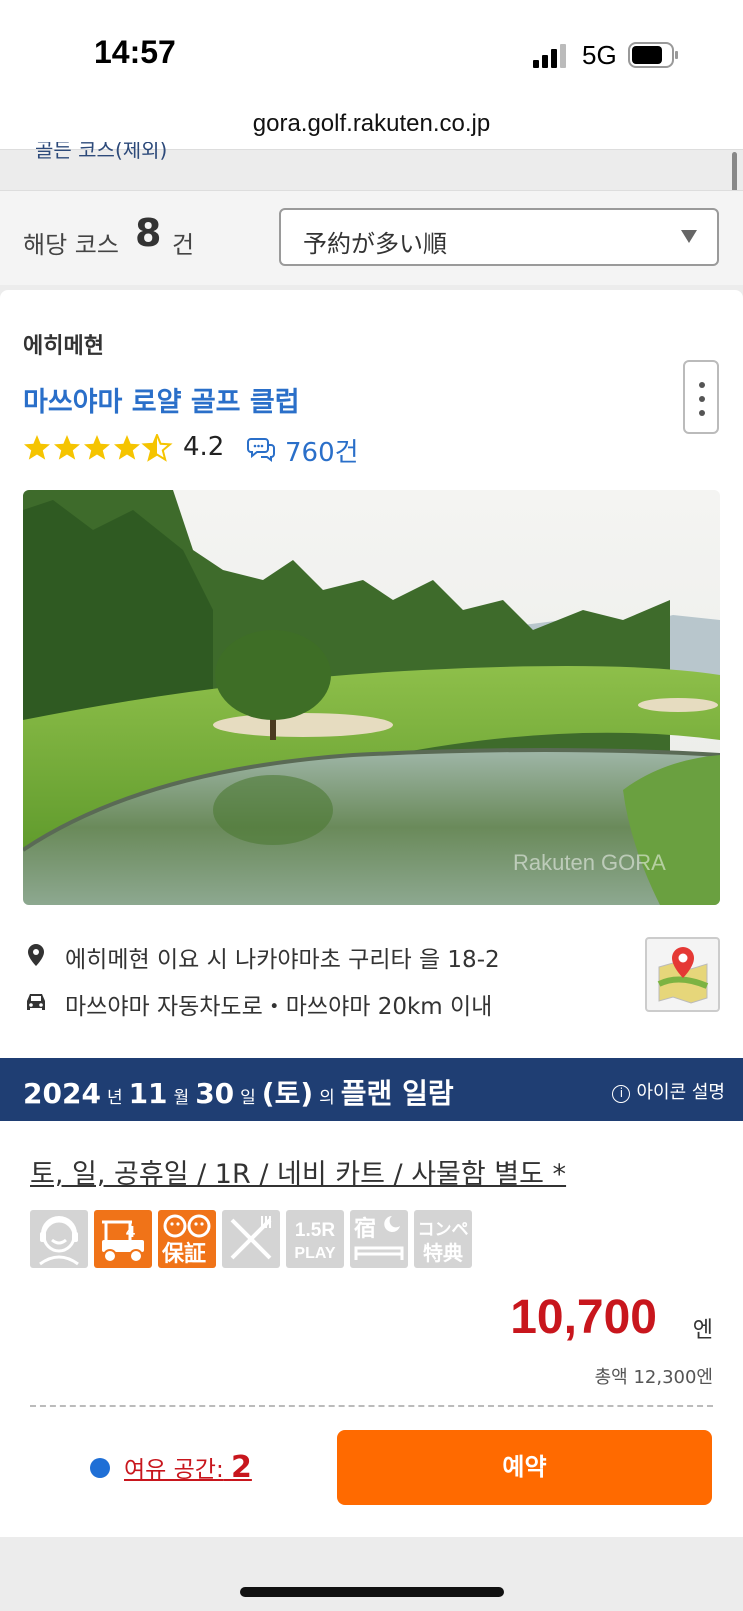 The height and width of the screenshot is (1611, 743). What do you see at coordinates (371, 50) in the screenshot?
I see `status-bar: 14:57 5G` at bounding box center [371, 50].